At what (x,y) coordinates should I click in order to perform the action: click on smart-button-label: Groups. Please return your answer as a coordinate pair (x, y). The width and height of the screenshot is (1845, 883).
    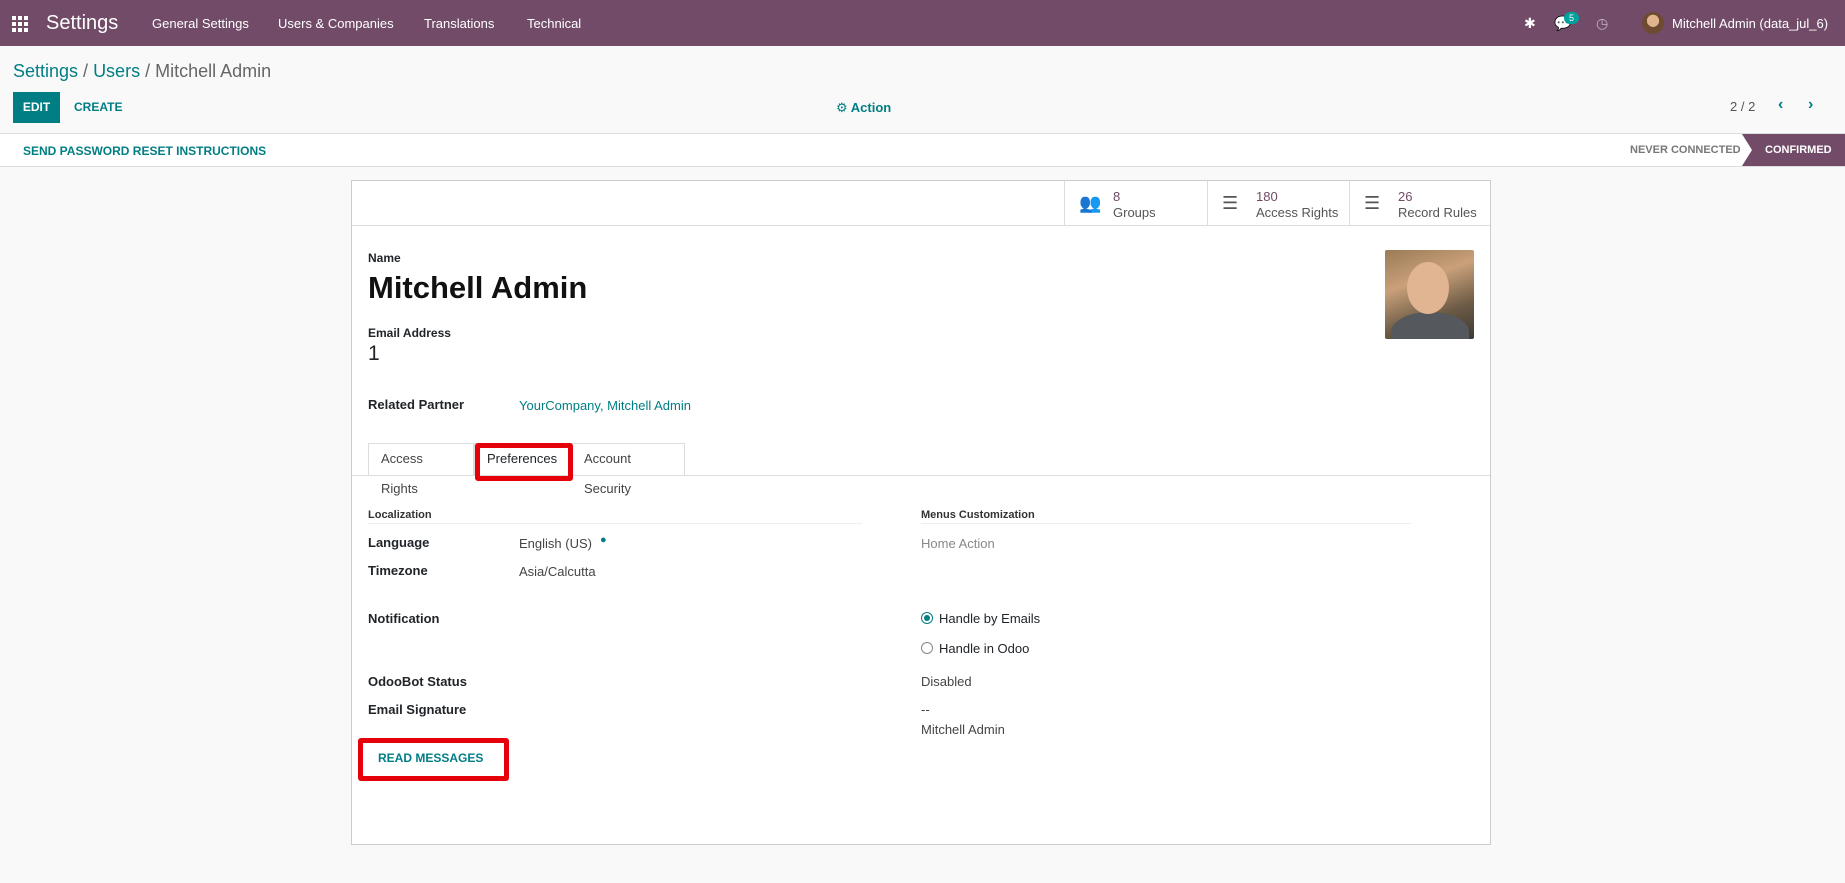
    Looking at the image, I should click on (1134, 212).